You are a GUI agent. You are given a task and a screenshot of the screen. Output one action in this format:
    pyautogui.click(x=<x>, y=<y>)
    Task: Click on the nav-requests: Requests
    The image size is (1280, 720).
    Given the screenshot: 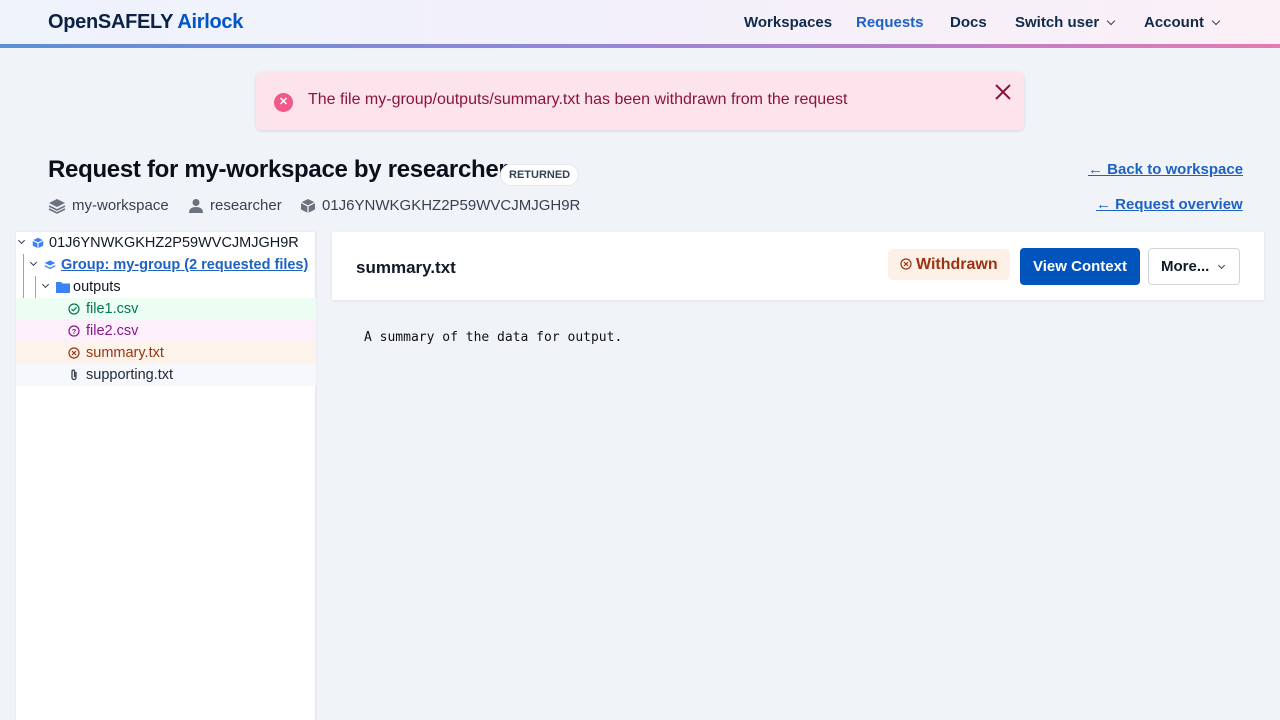 What is the action you would take?
    pyautogui.click(x=890, y=22)
    